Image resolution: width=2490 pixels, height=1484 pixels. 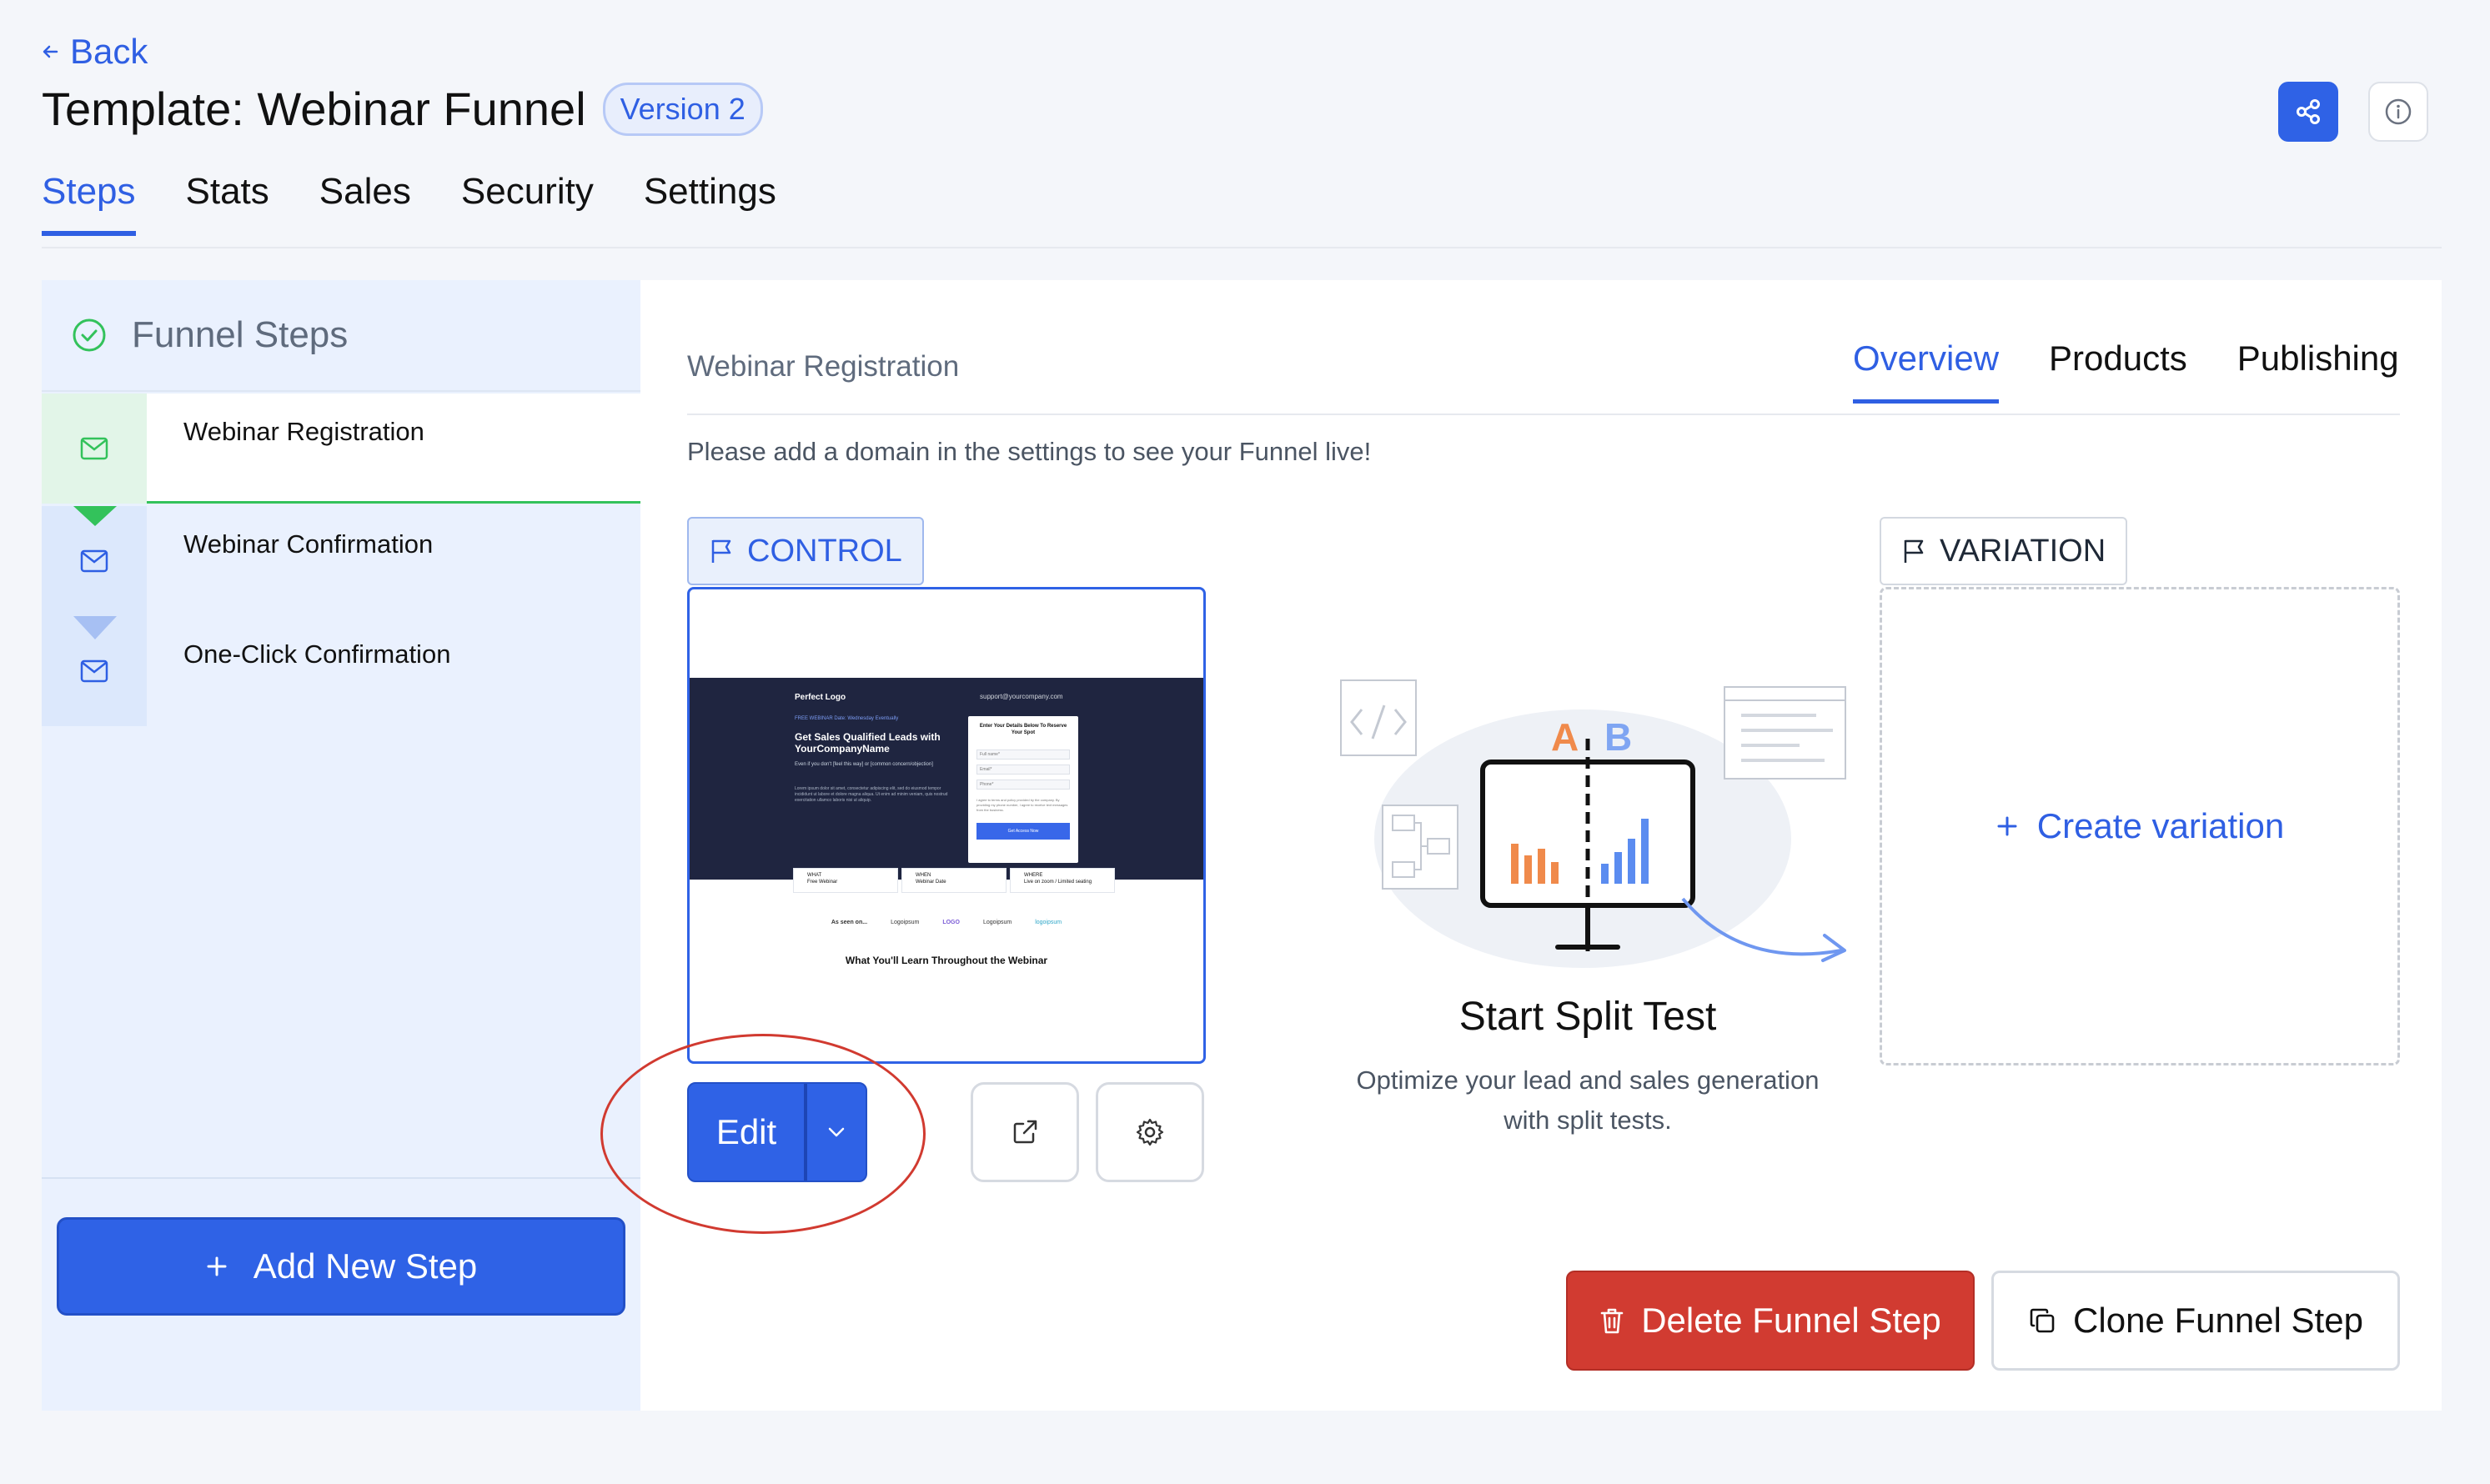 What do you see at coordinates (314, 109) in the screenshot?
I see `page-title: Template: Webinar Funnel` at bounding box center [314, 109].